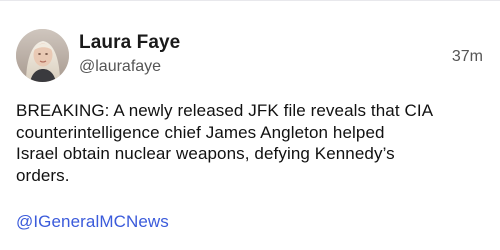  I want to click on author-display-name: Laura Faye, so click(129, 43).